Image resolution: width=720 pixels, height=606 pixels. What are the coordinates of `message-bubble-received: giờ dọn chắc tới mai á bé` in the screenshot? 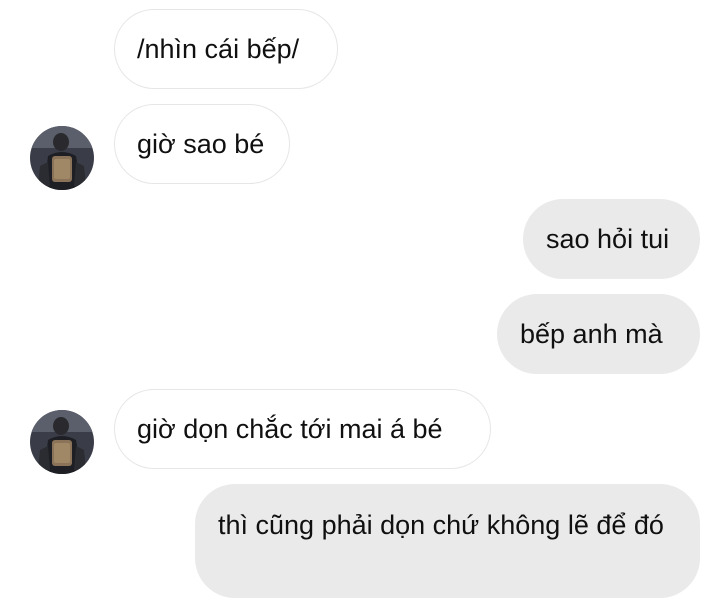 It's located at (302, 429).